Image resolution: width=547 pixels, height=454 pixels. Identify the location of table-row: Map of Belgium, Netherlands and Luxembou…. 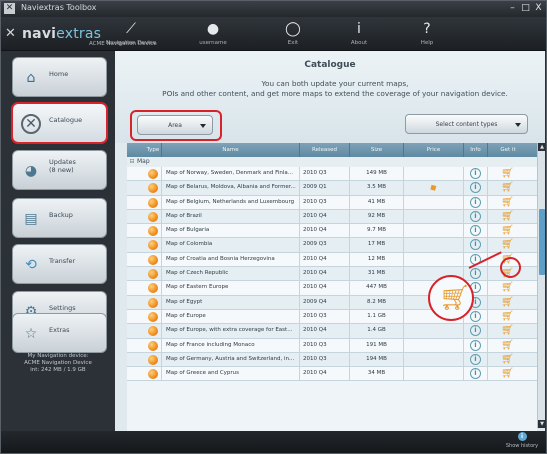
(332, 202).